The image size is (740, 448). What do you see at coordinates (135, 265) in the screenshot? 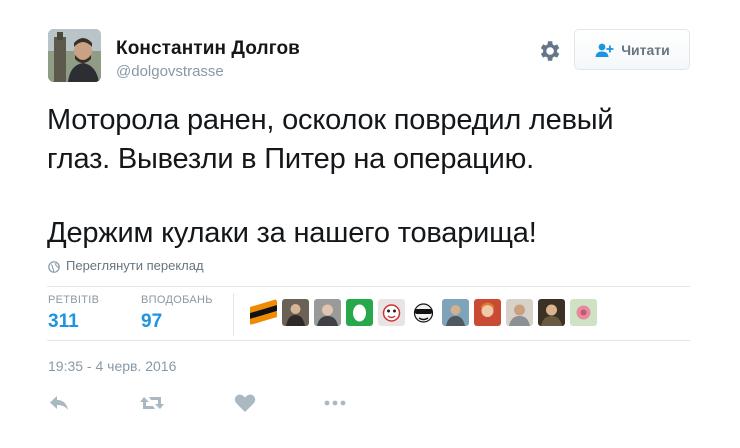
I see `translate-label: Переглянути переклад` at bounding box center [135, 265].